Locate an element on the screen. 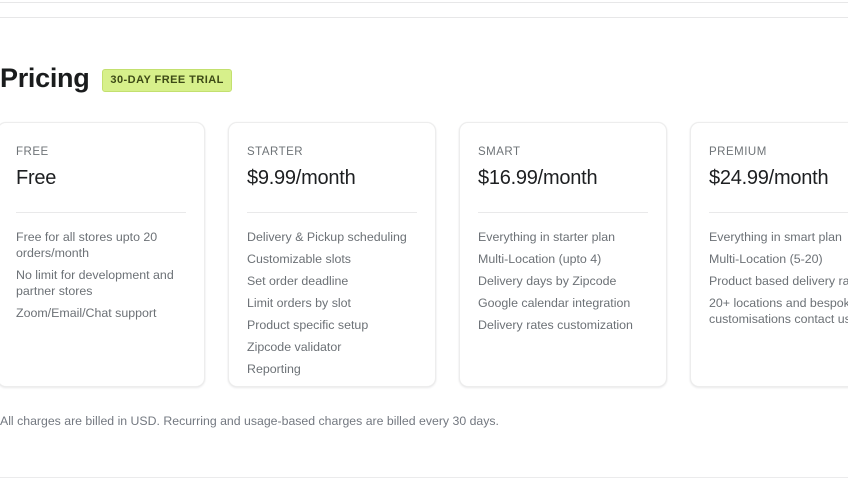  plan-price: Free is located at coordinates (36, 178).